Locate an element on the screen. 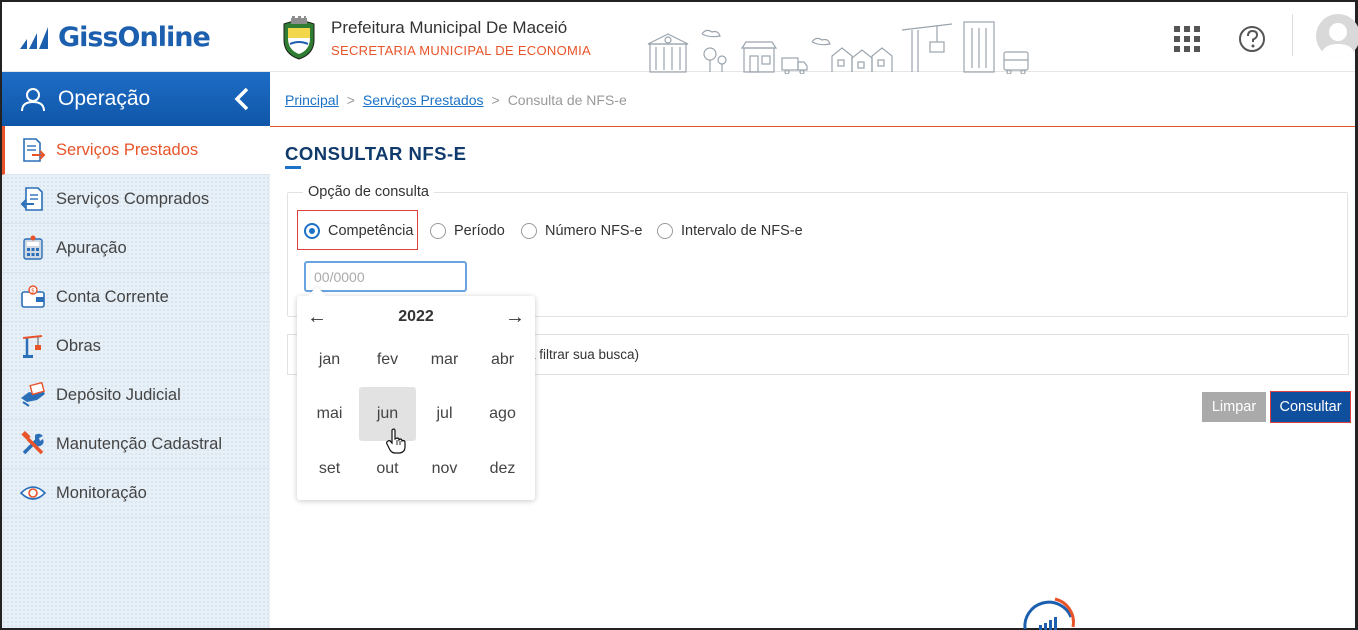  eye-icon is located at coordinates (33, 493).